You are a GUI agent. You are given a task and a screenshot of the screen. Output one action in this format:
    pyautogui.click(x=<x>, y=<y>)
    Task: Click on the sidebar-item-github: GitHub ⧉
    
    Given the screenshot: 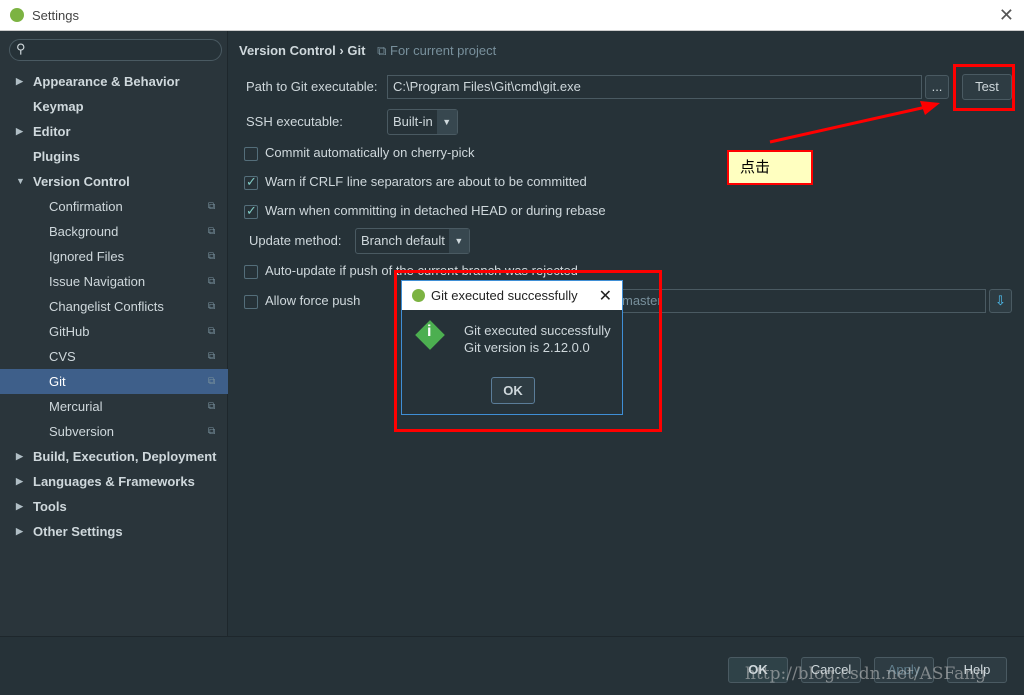 What is the action you would take?
    pyautogui.click(x=114, y=331)
    